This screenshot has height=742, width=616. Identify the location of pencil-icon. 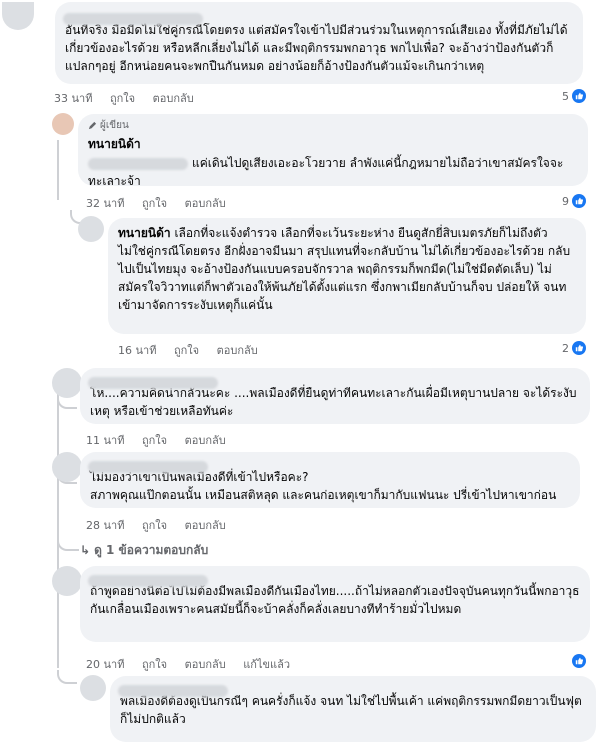
(92, 125).